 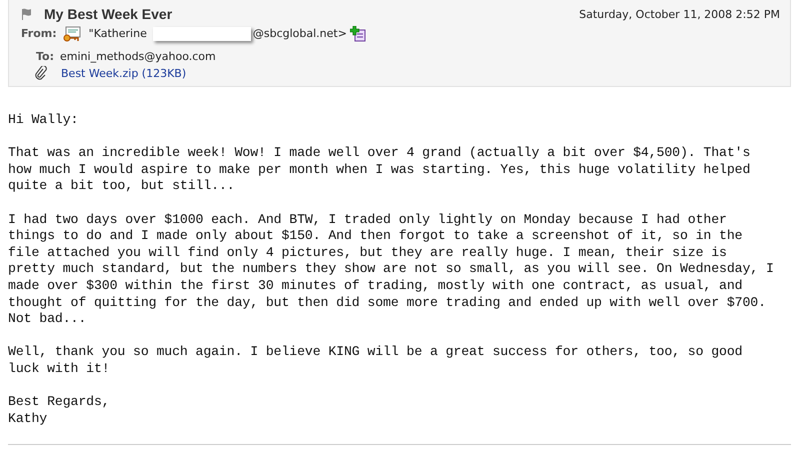 What do you see at coordinates (71, 34) in the screenshot?
I see `certificate-key-icon` at bounding box center [71, 34].